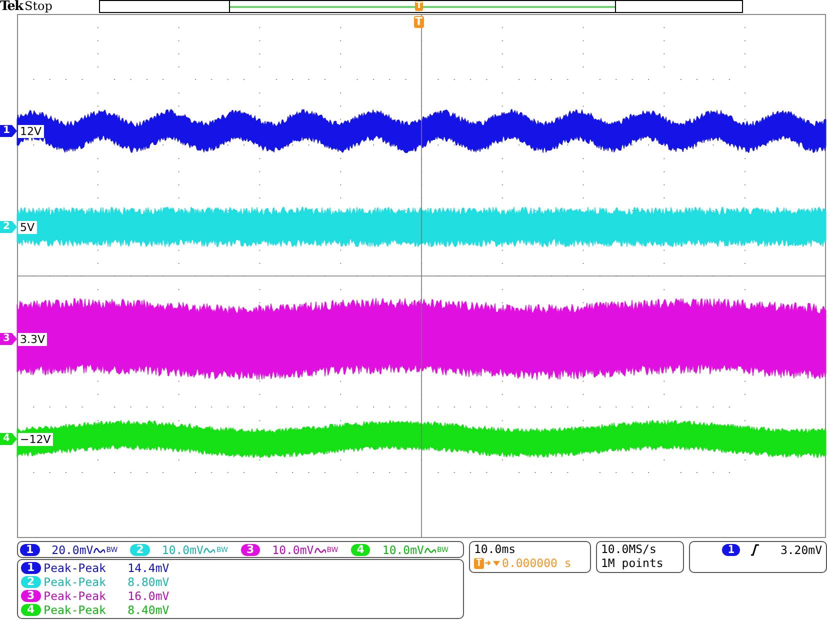  I want to click on measurement-value: 8.80mV, so click(149, 582).